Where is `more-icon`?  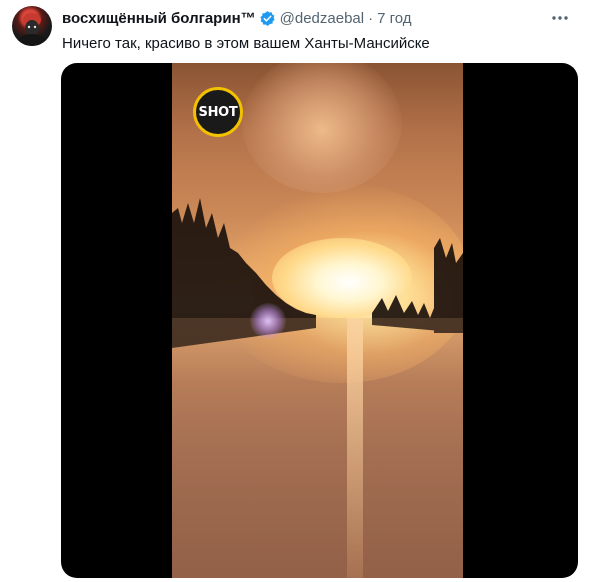
more-icon is located at coordinates (560, 18).